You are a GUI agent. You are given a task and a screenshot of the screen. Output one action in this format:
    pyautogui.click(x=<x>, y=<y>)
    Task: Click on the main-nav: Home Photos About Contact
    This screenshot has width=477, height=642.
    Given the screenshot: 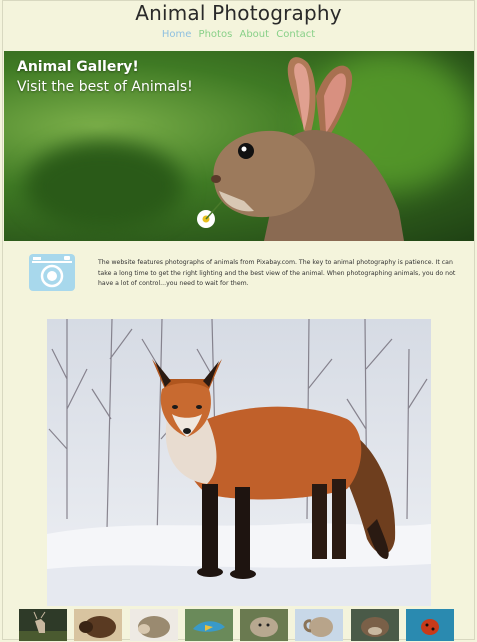 What is the action you would take?
    pyautogui.click(x=238, y=35)
    